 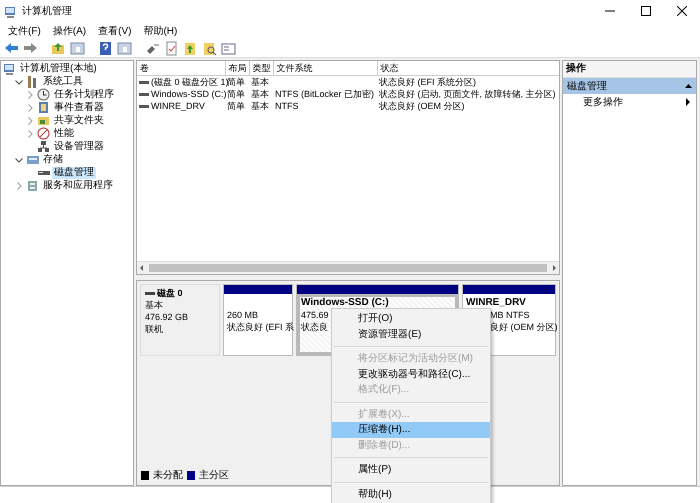 What do you see at coordinates (629, 69) in the screenshot?
I see `pane-header: 操作` at bounding box center [629, 69].